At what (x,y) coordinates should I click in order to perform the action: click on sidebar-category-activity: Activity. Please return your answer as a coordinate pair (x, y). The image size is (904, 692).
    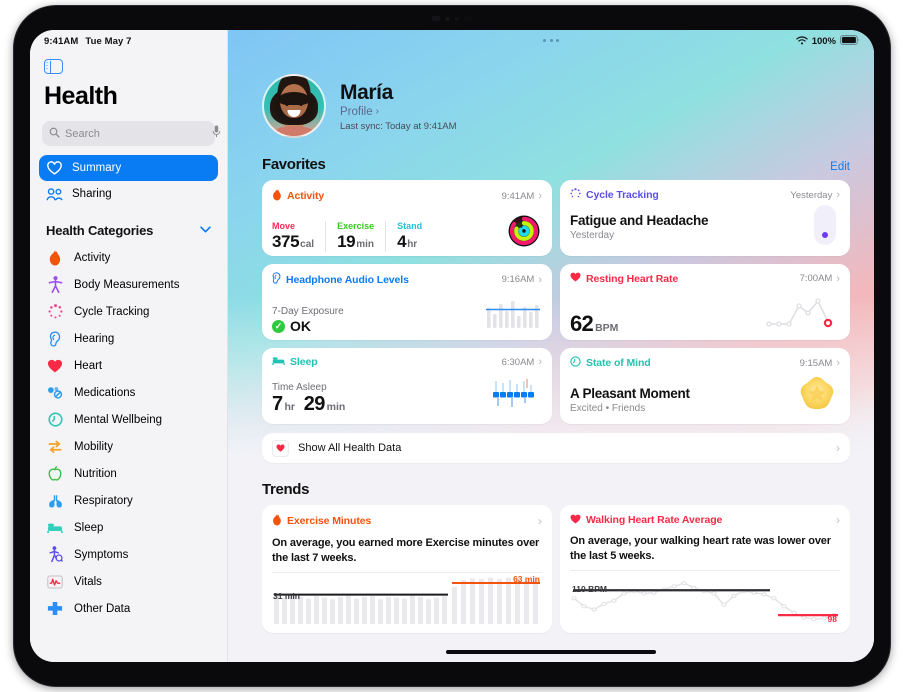
    Looking at the image, I should click on (128, 257).